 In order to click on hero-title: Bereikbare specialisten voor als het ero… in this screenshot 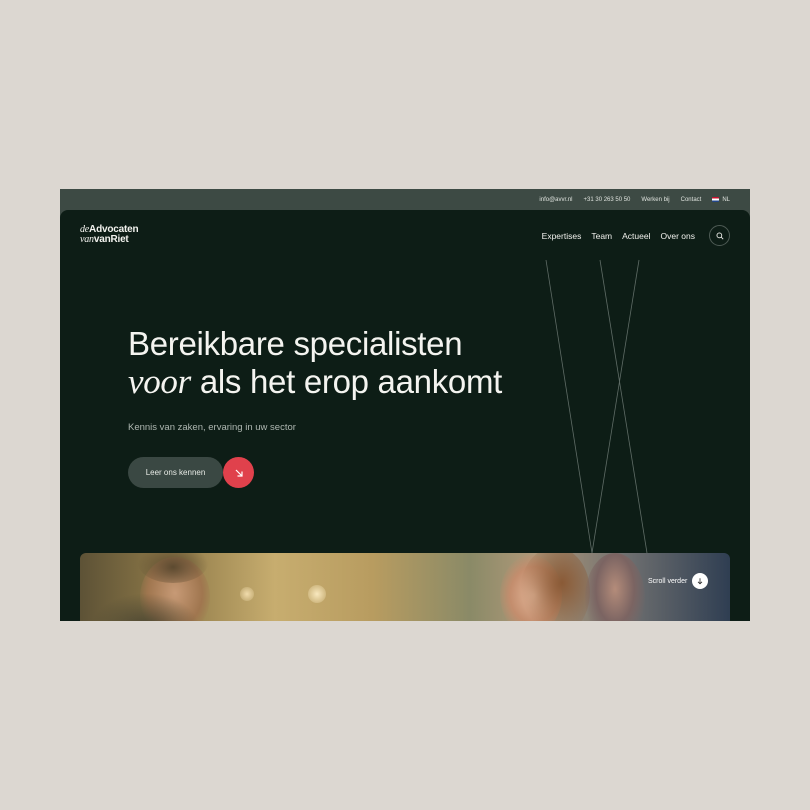, I will do `click(315, 363)`.